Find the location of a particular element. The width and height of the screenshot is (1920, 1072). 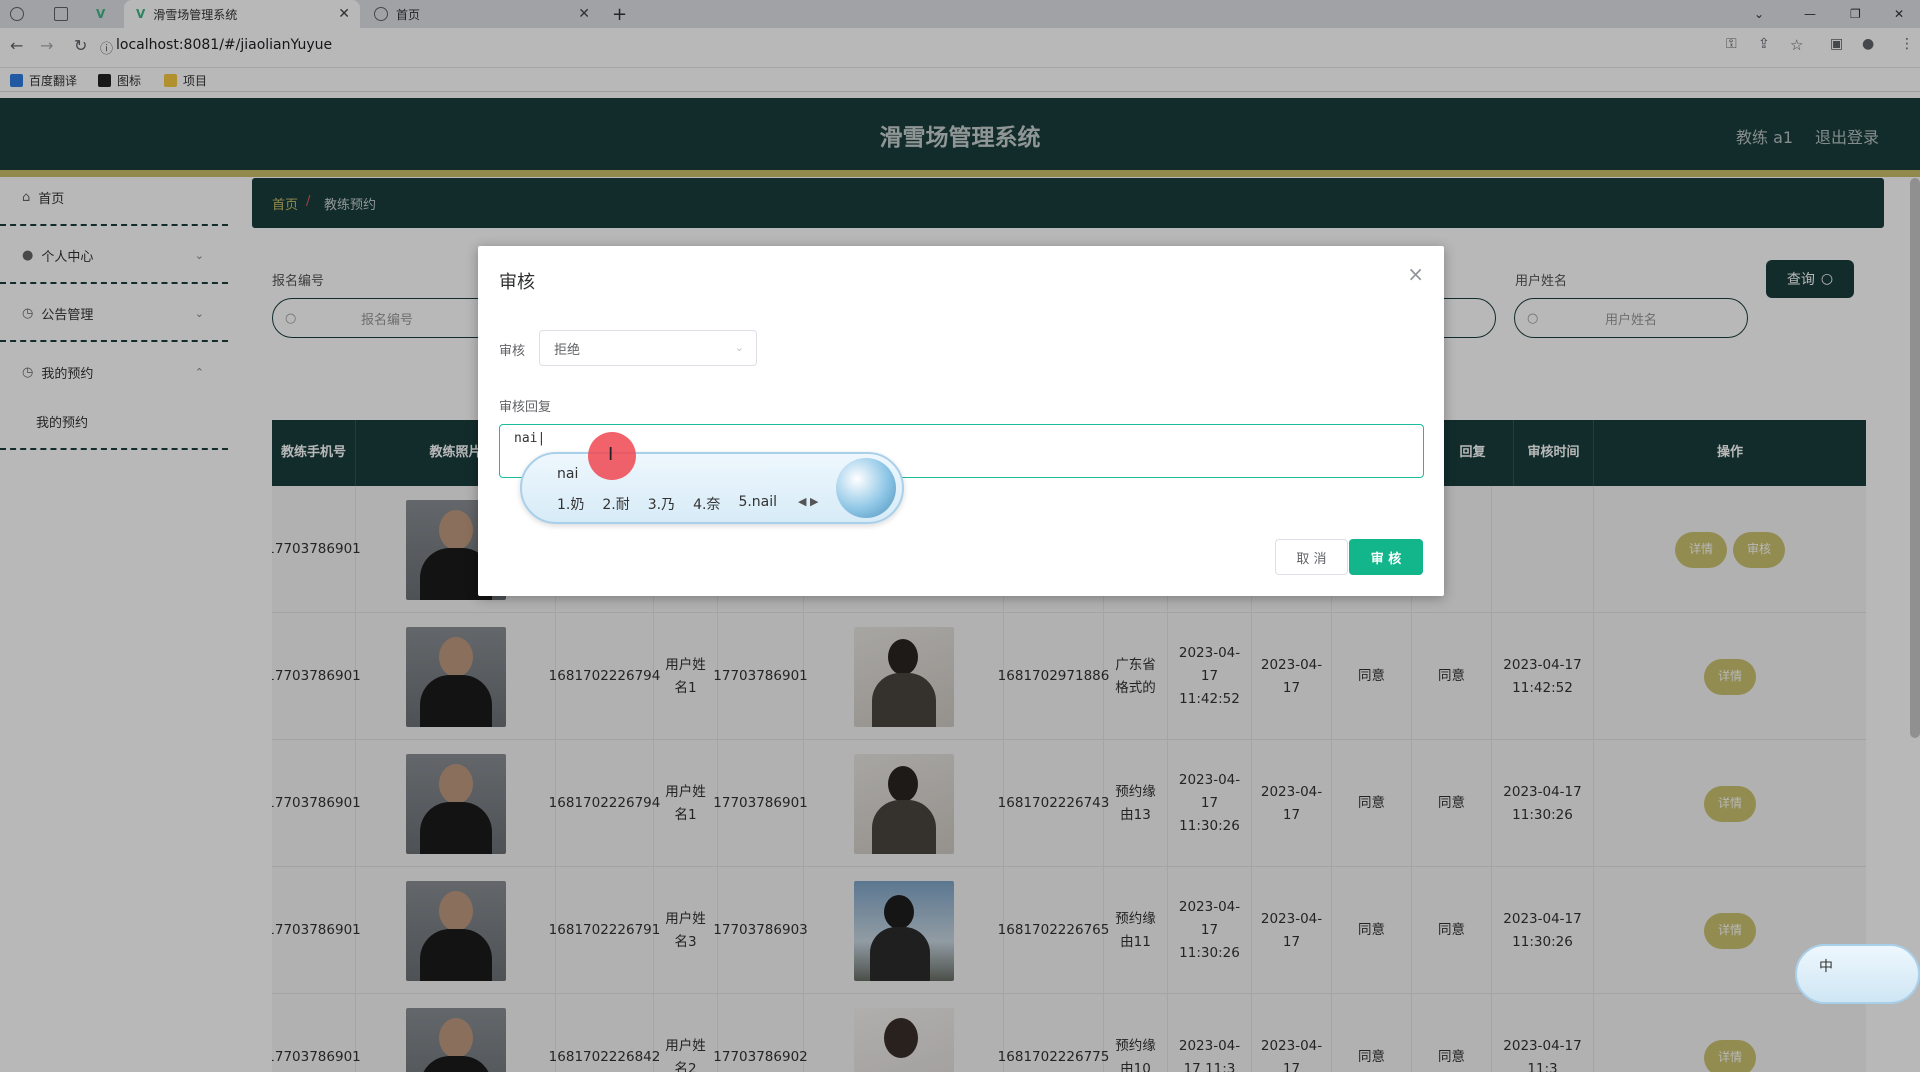

ime-candidate-window: nai 1.奶 2.耐 3.乃 4.奈 5.nail ◀ ▶ is located at coordinates (712, 488).